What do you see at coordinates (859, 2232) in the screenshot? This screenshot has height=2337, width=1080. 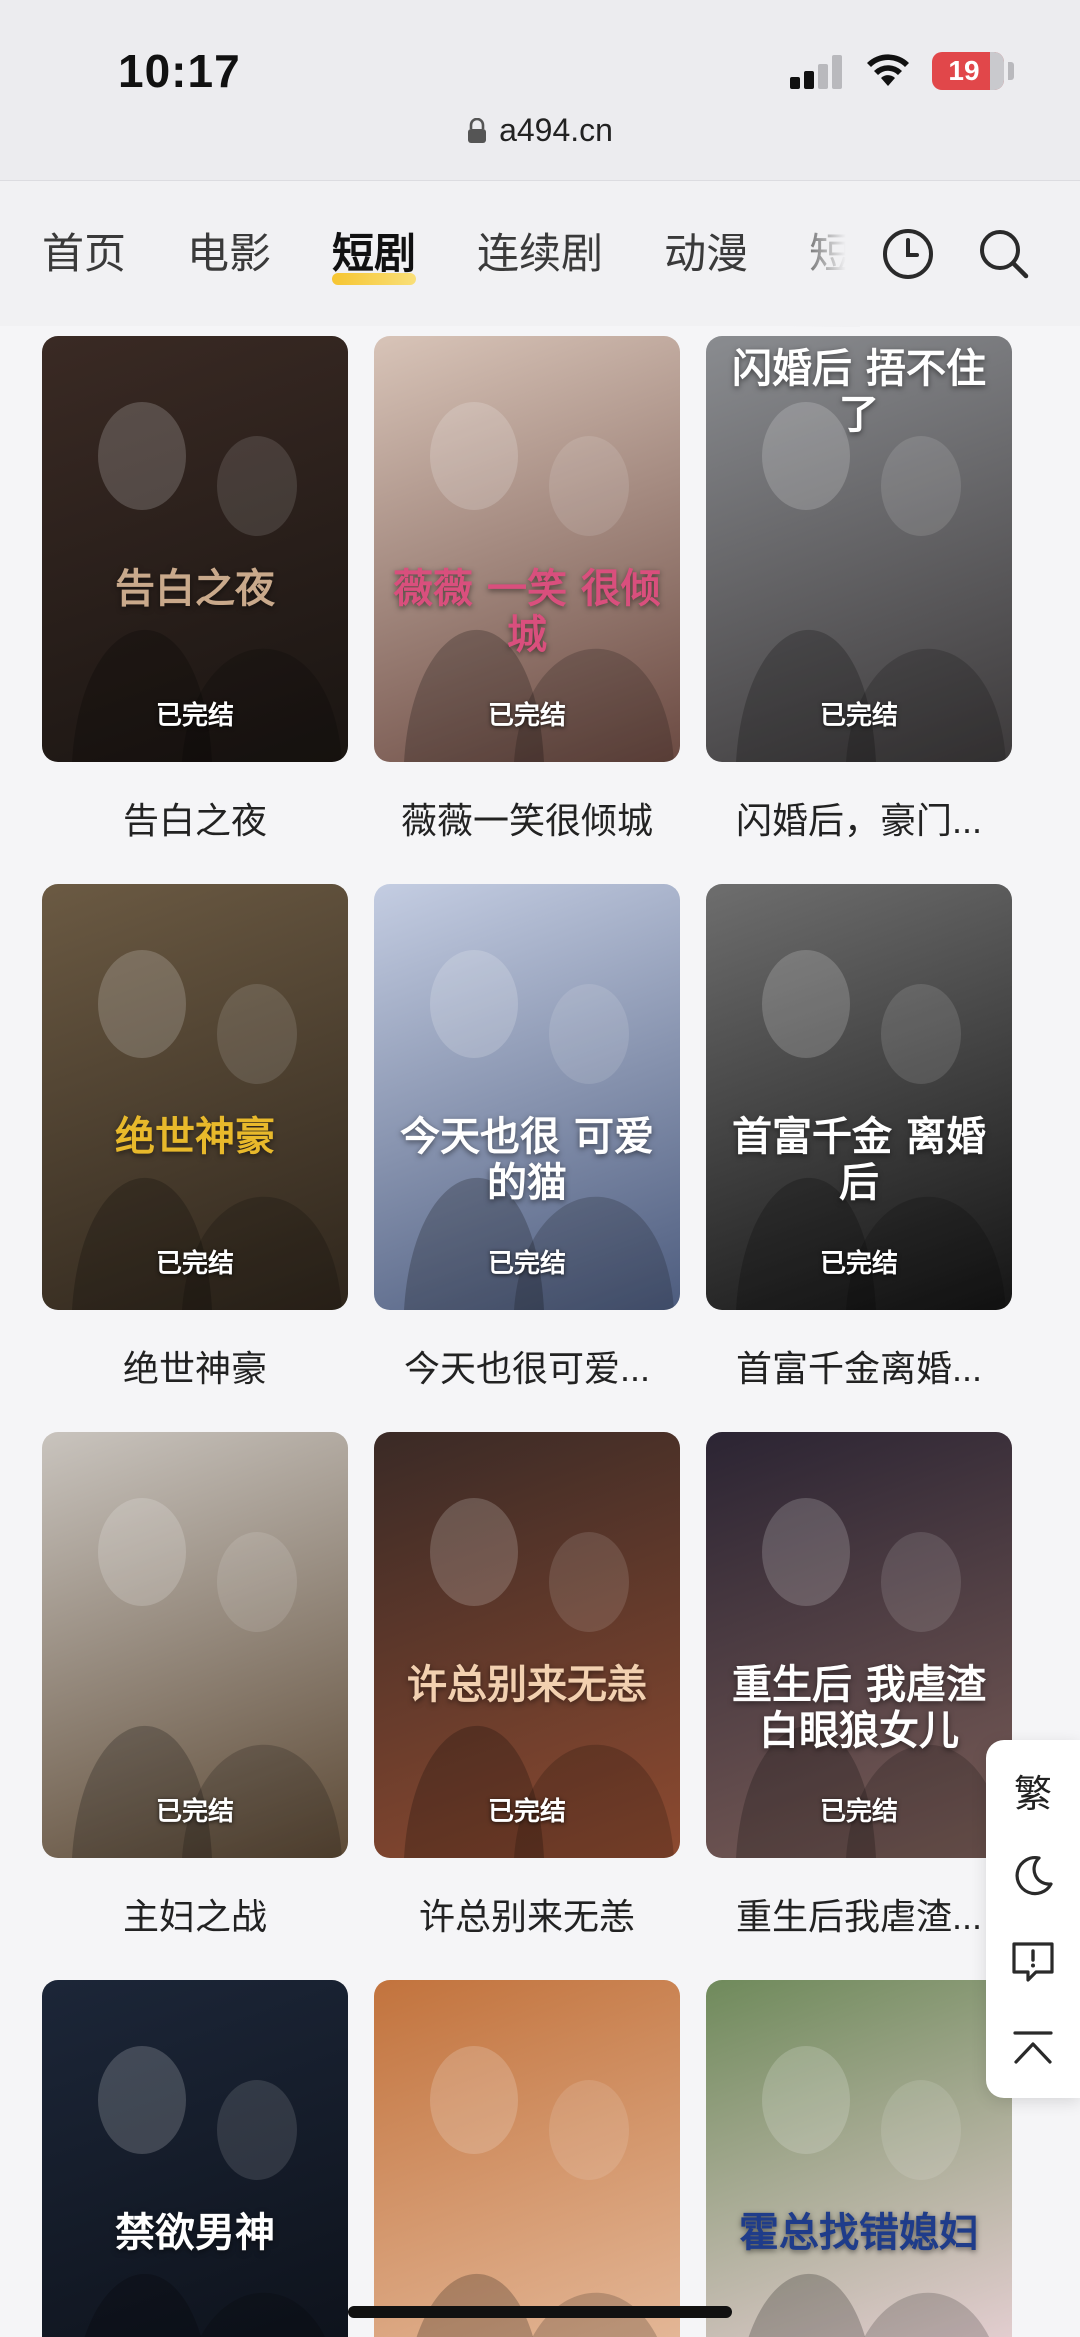 I see `poster-title-art: 霍总找错媳妇` at bounding box center [859, 2232].